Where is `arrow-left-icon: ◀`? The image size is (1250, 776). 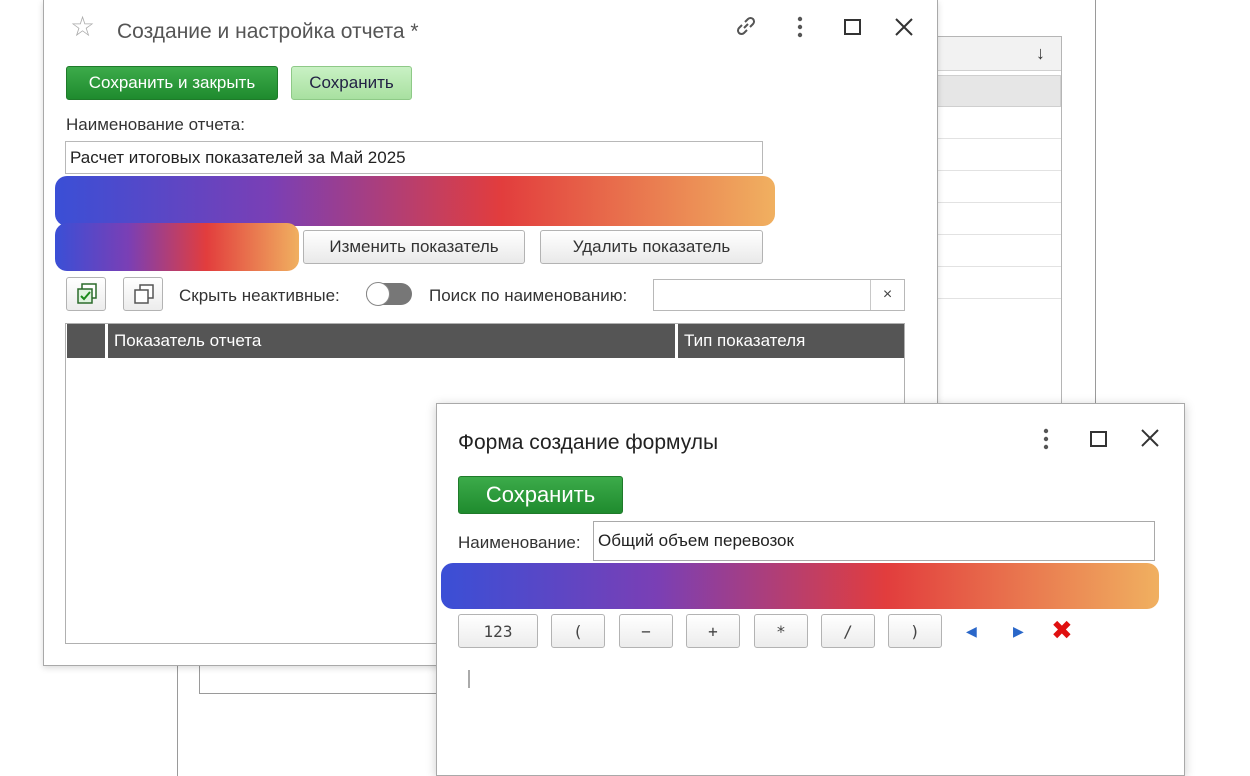
arrow-left-icon: ◀ is located at coordinates (971, 631).